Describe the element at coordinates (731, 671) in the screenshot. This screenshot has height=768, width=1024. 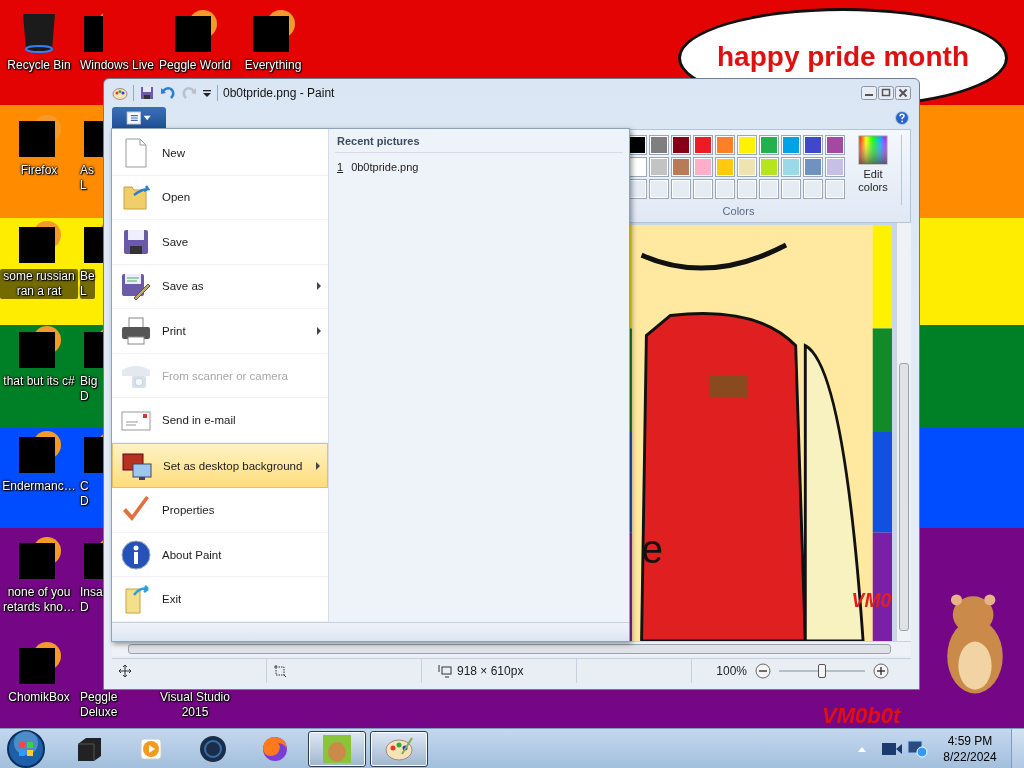
I see `zoom-percent: 100%` at that location.